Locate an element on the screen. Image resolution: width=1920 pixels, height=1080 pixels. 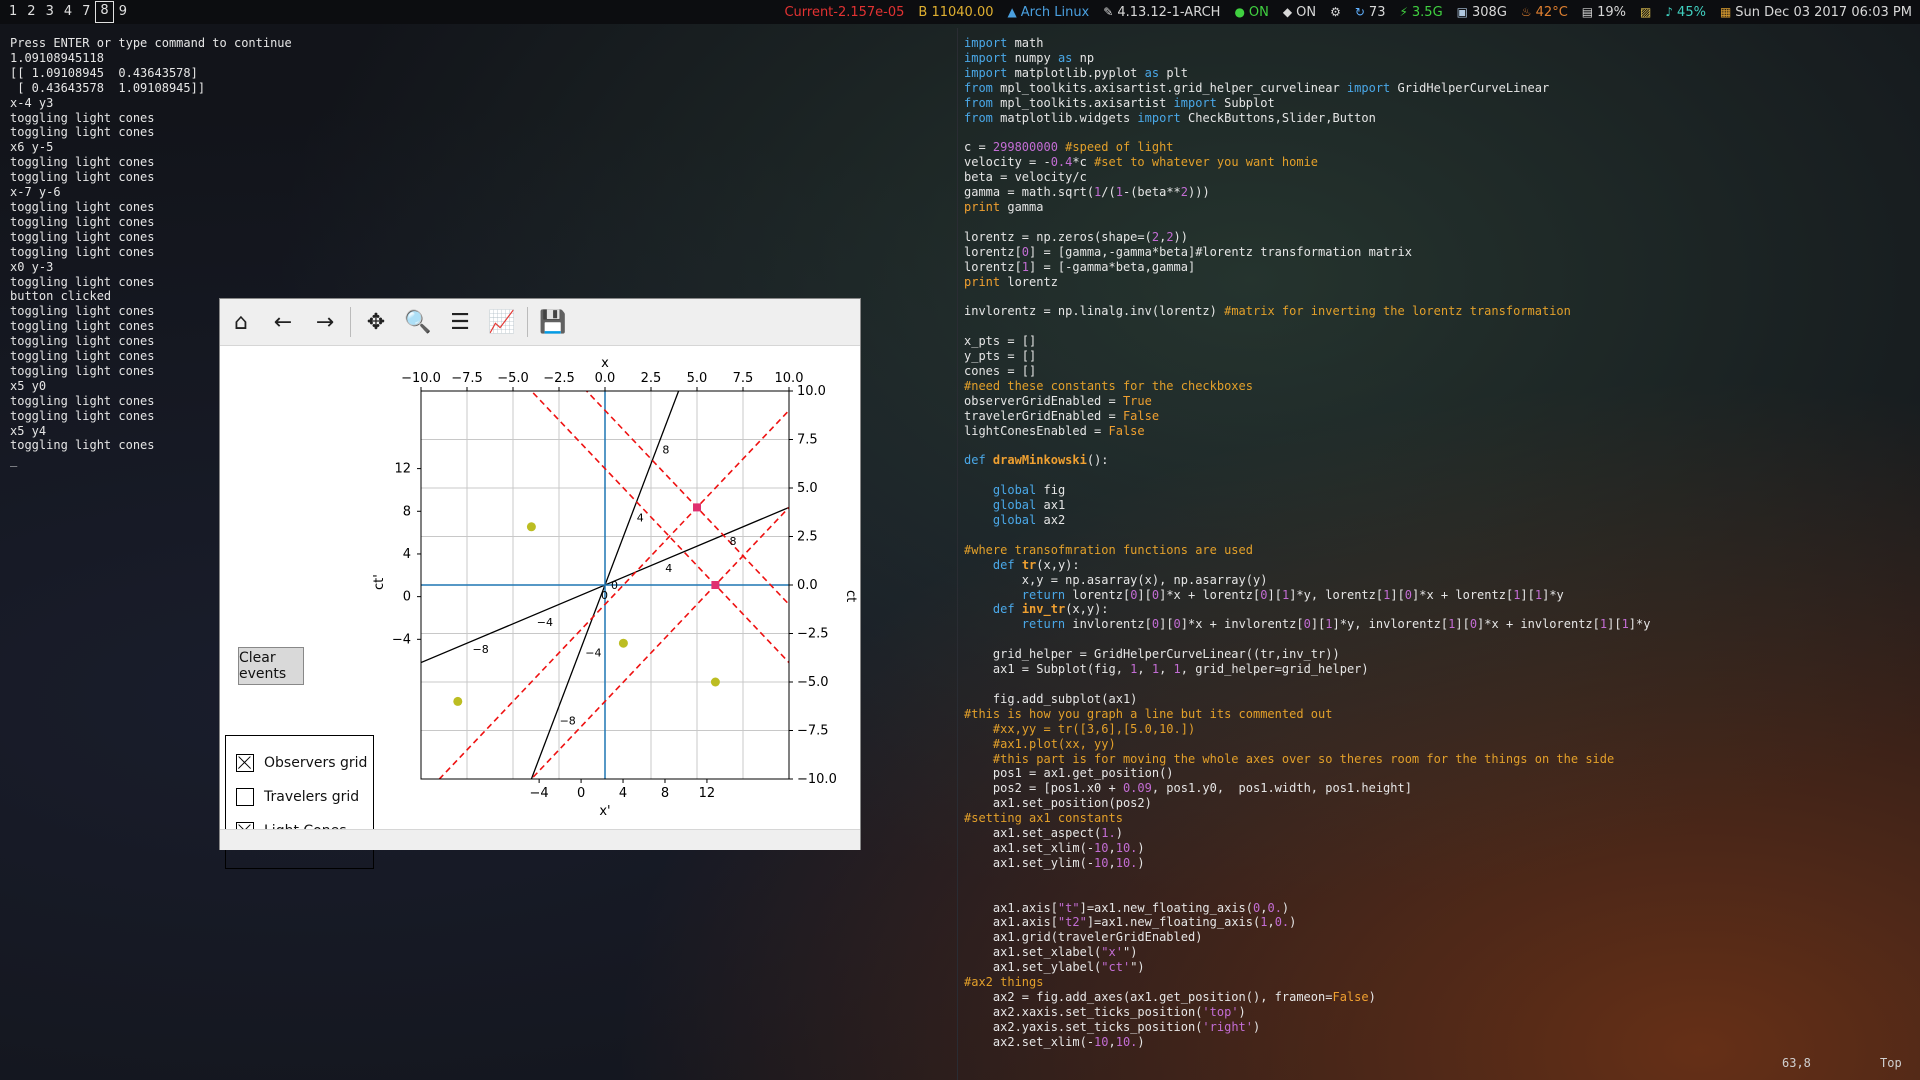
figure-toolbar: ⌂ ← → ✥ 🔍 ☰ 📈 💾 is located at coordinates (540, 322).